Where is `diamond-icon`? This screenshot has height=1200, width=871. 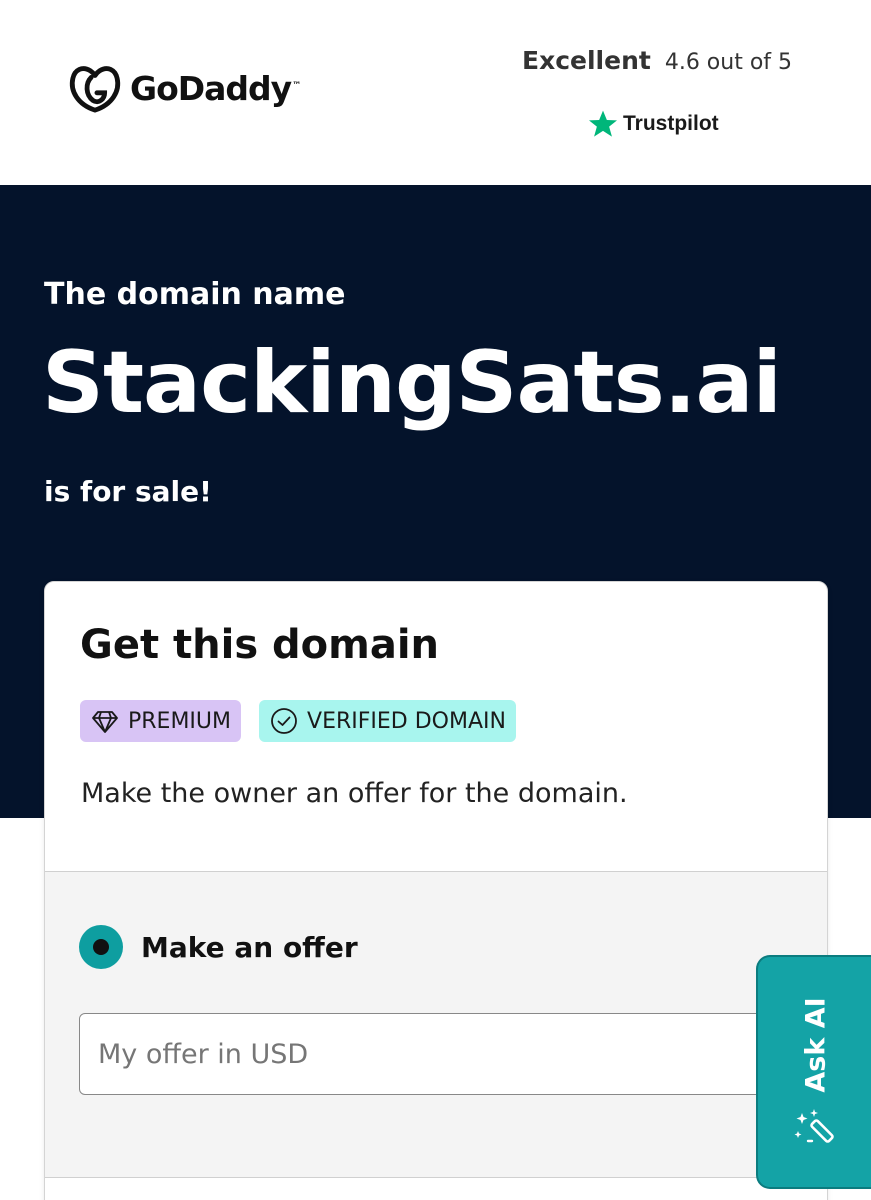 diamond-icon is located at coordinates (105, 721).